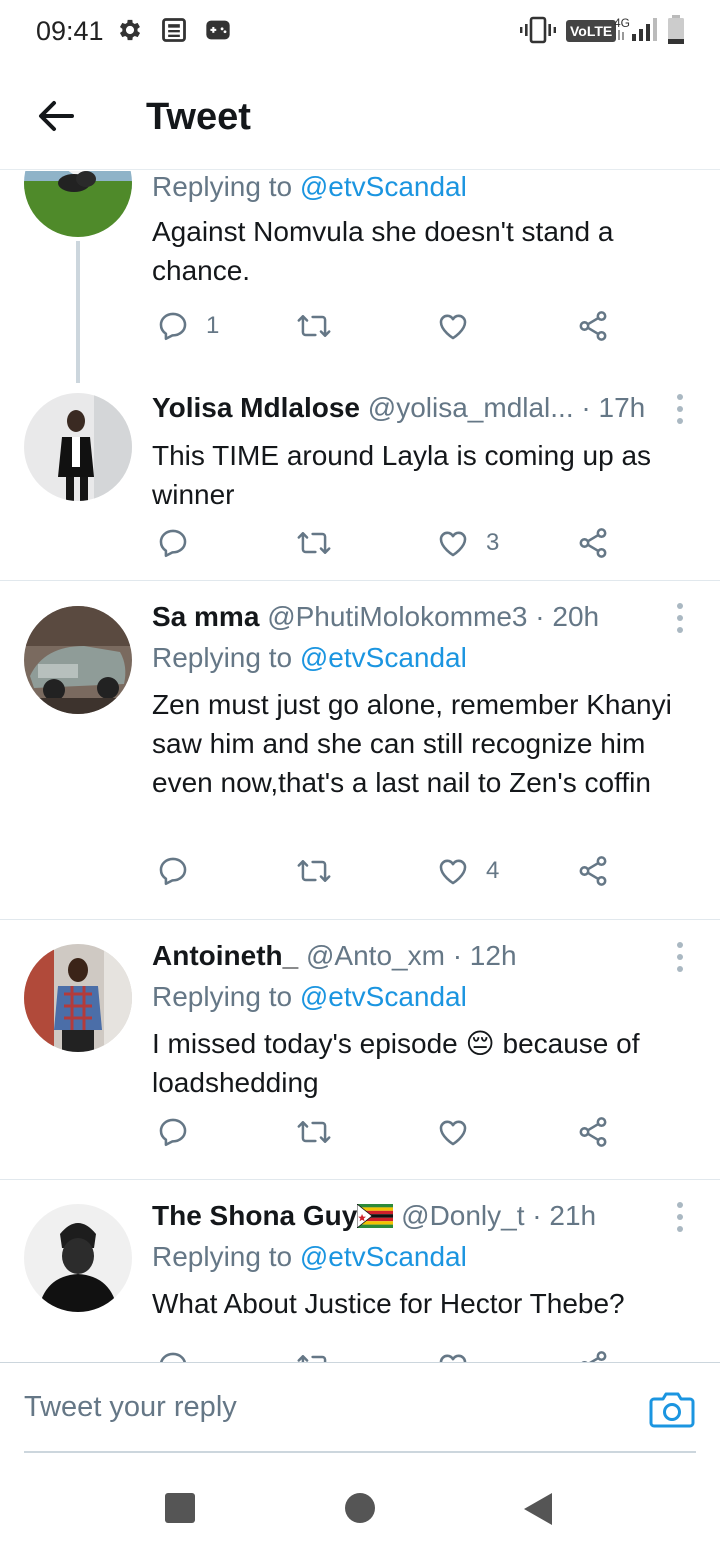 The height and width of the screenshot is (1560, 720). Describe the element at coordinates (375, 955) in the screenshot. I see `author-handle: @Anto_xm` at that location.